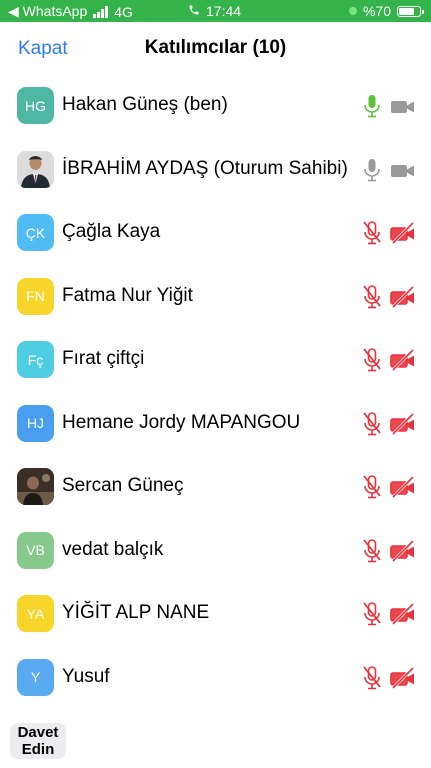 The image size is (431, 768). Describe the element at coordinates (376, 11) in the screenshot. I see `battery-percent: %70` at that location.